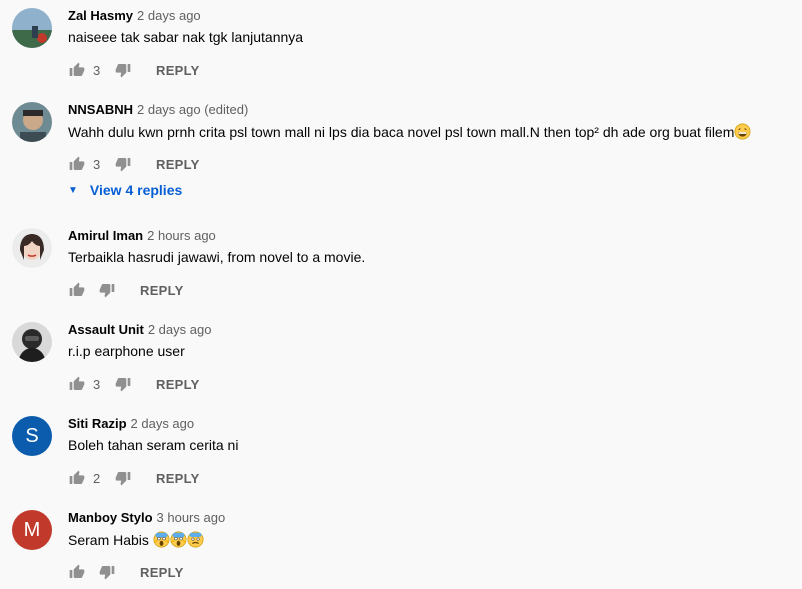 The width and height of the screenshot is (802, 589). I want to click on author-name: NNSABNH, so click(100, 109).